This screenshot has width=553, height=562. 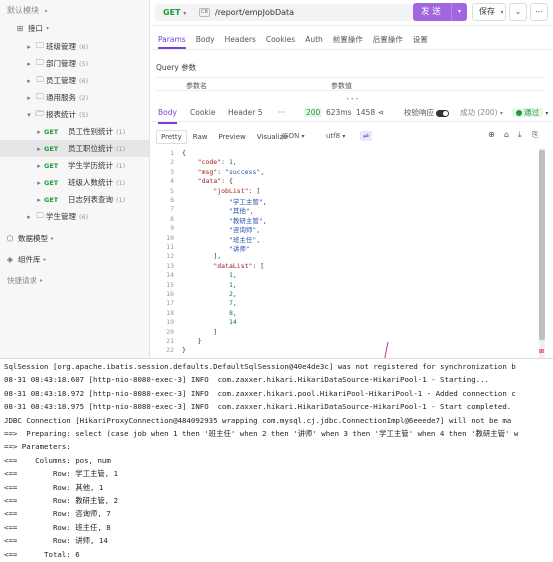 I want to click on tab-pre-request: 前置操作, so click(x=348, y=39).